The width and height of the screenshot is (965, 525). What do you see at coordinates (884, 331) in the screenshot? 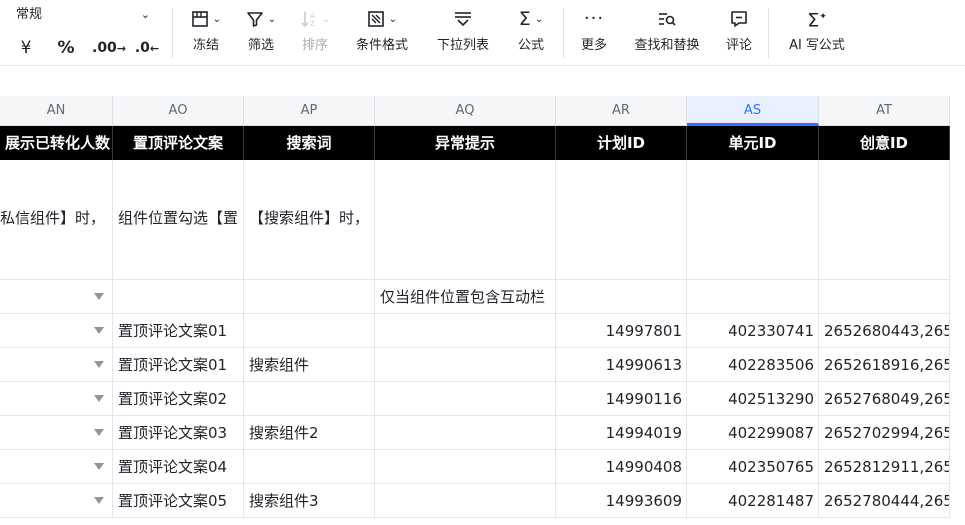
I see `table-cell-at: 2652680443,2652` at bounding box center [884, 331].